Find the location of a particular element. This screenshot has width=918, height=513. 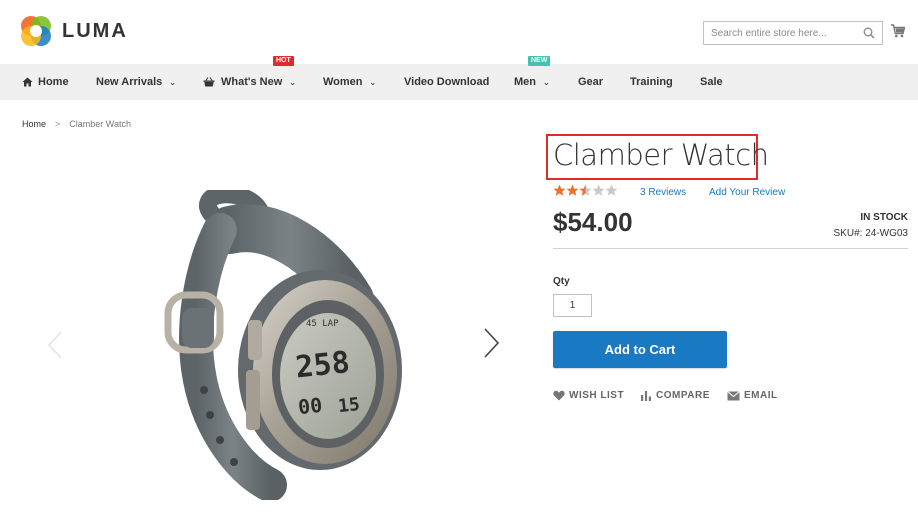

nav-label-whats-new: What's New is located at coordinates (252, 82).